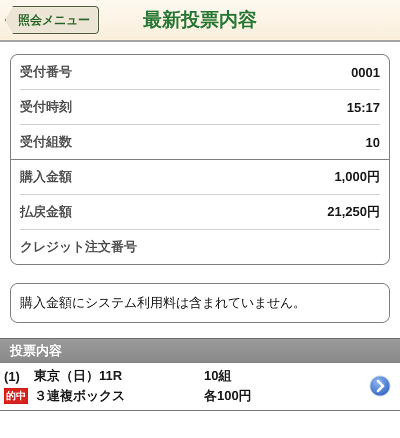 This screenshot has width=400, height=438. What do you see at coordinates (200, 386) in the screenshot?
I see `bet-row: (1) 東京（日）11R 10組 的中 ３連複ボックス 各100円` at bounding box center [200, 386].